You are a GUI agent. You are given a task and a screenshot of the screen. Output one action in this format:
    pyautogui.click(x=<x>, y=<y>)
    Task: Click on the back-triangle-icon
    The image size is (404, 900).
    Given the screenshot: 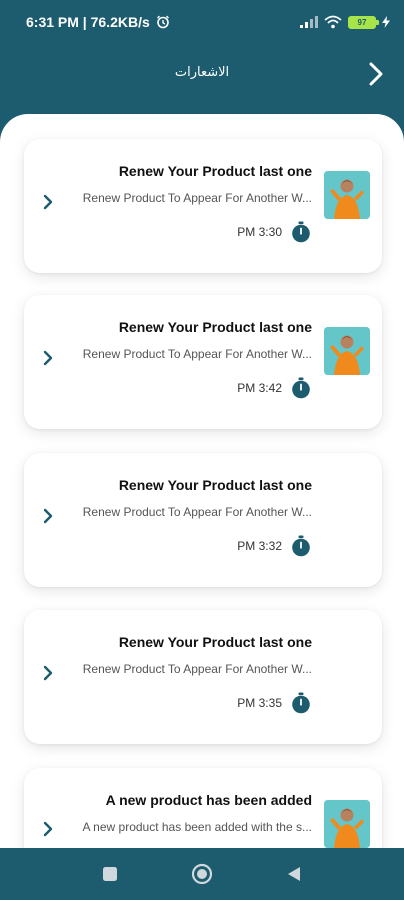 What is the action you would take?
    pyautogui.click(x=294, y=874)
    